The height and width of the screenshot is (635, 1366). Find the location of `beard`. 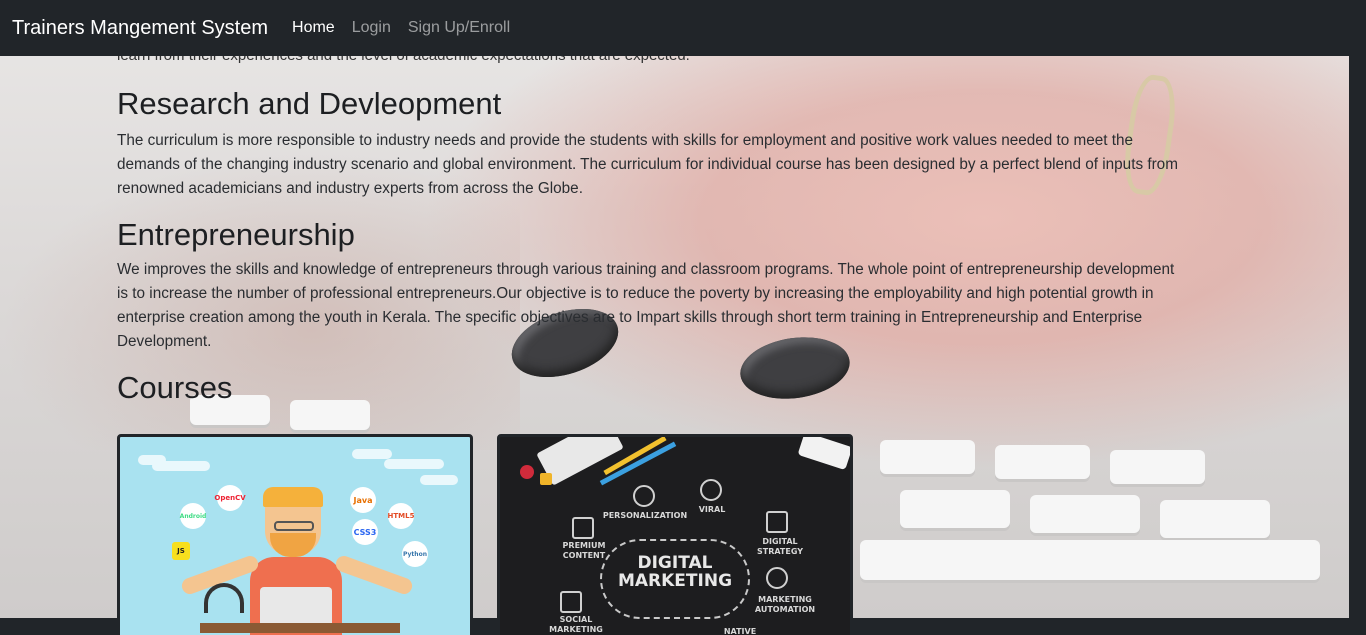

beard is located at coordinates (293, 545).